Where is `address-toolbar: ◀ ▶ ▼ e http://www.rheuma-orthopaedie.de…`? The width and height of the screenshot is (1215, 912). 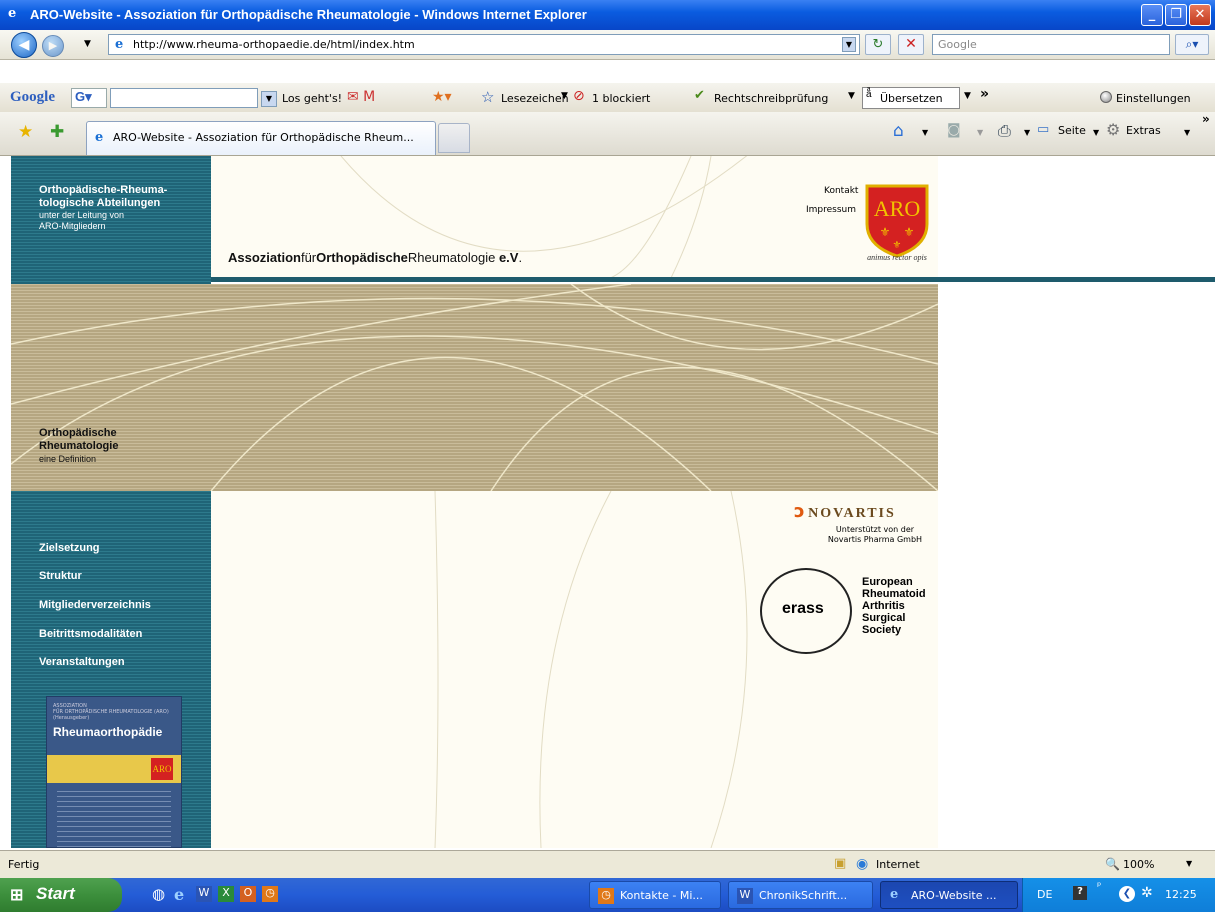
address-toolbar: ◀ ▶ ▼ e http://www.rheuma-orthopaedie.de… is located at coordinates (607, 45).